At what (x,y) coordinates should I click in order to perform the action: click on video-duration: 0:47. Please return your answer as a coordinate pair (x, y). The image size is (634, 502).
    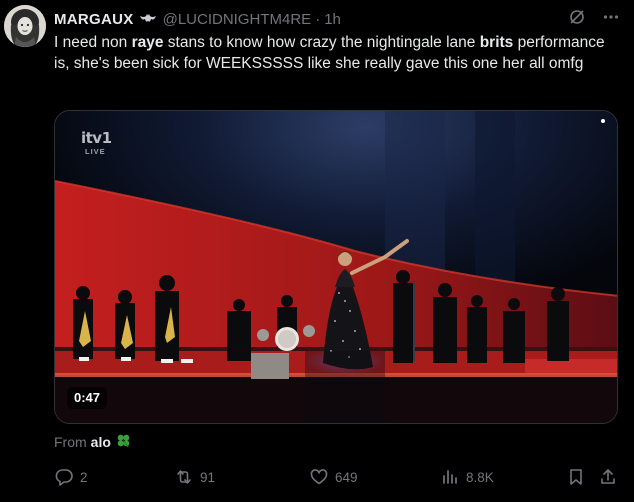
    Looking at the image, I should click on (87, 398).